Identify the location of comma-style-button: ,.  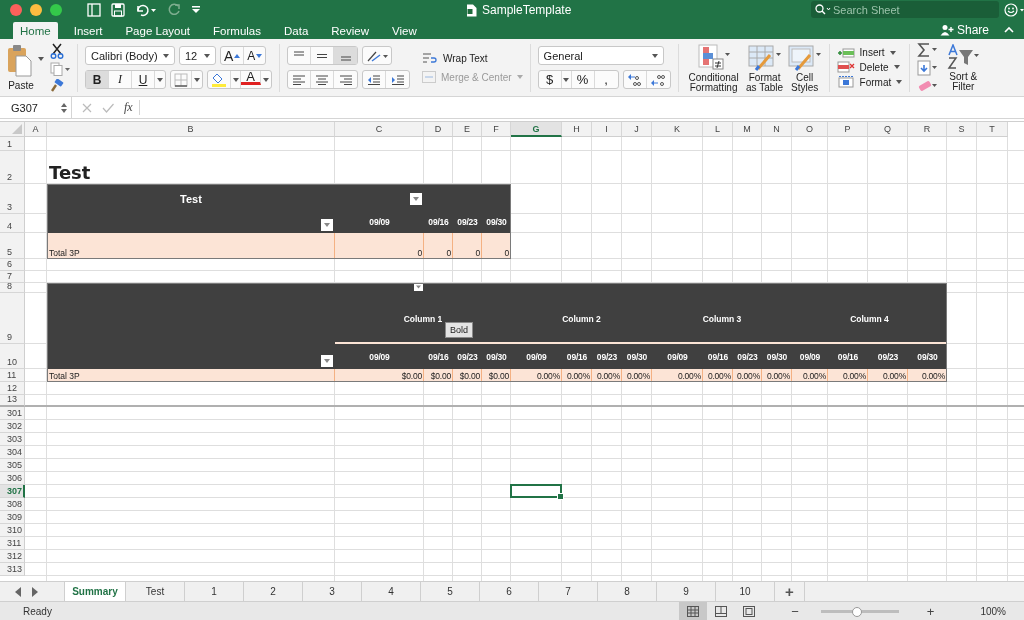
(606, 79).